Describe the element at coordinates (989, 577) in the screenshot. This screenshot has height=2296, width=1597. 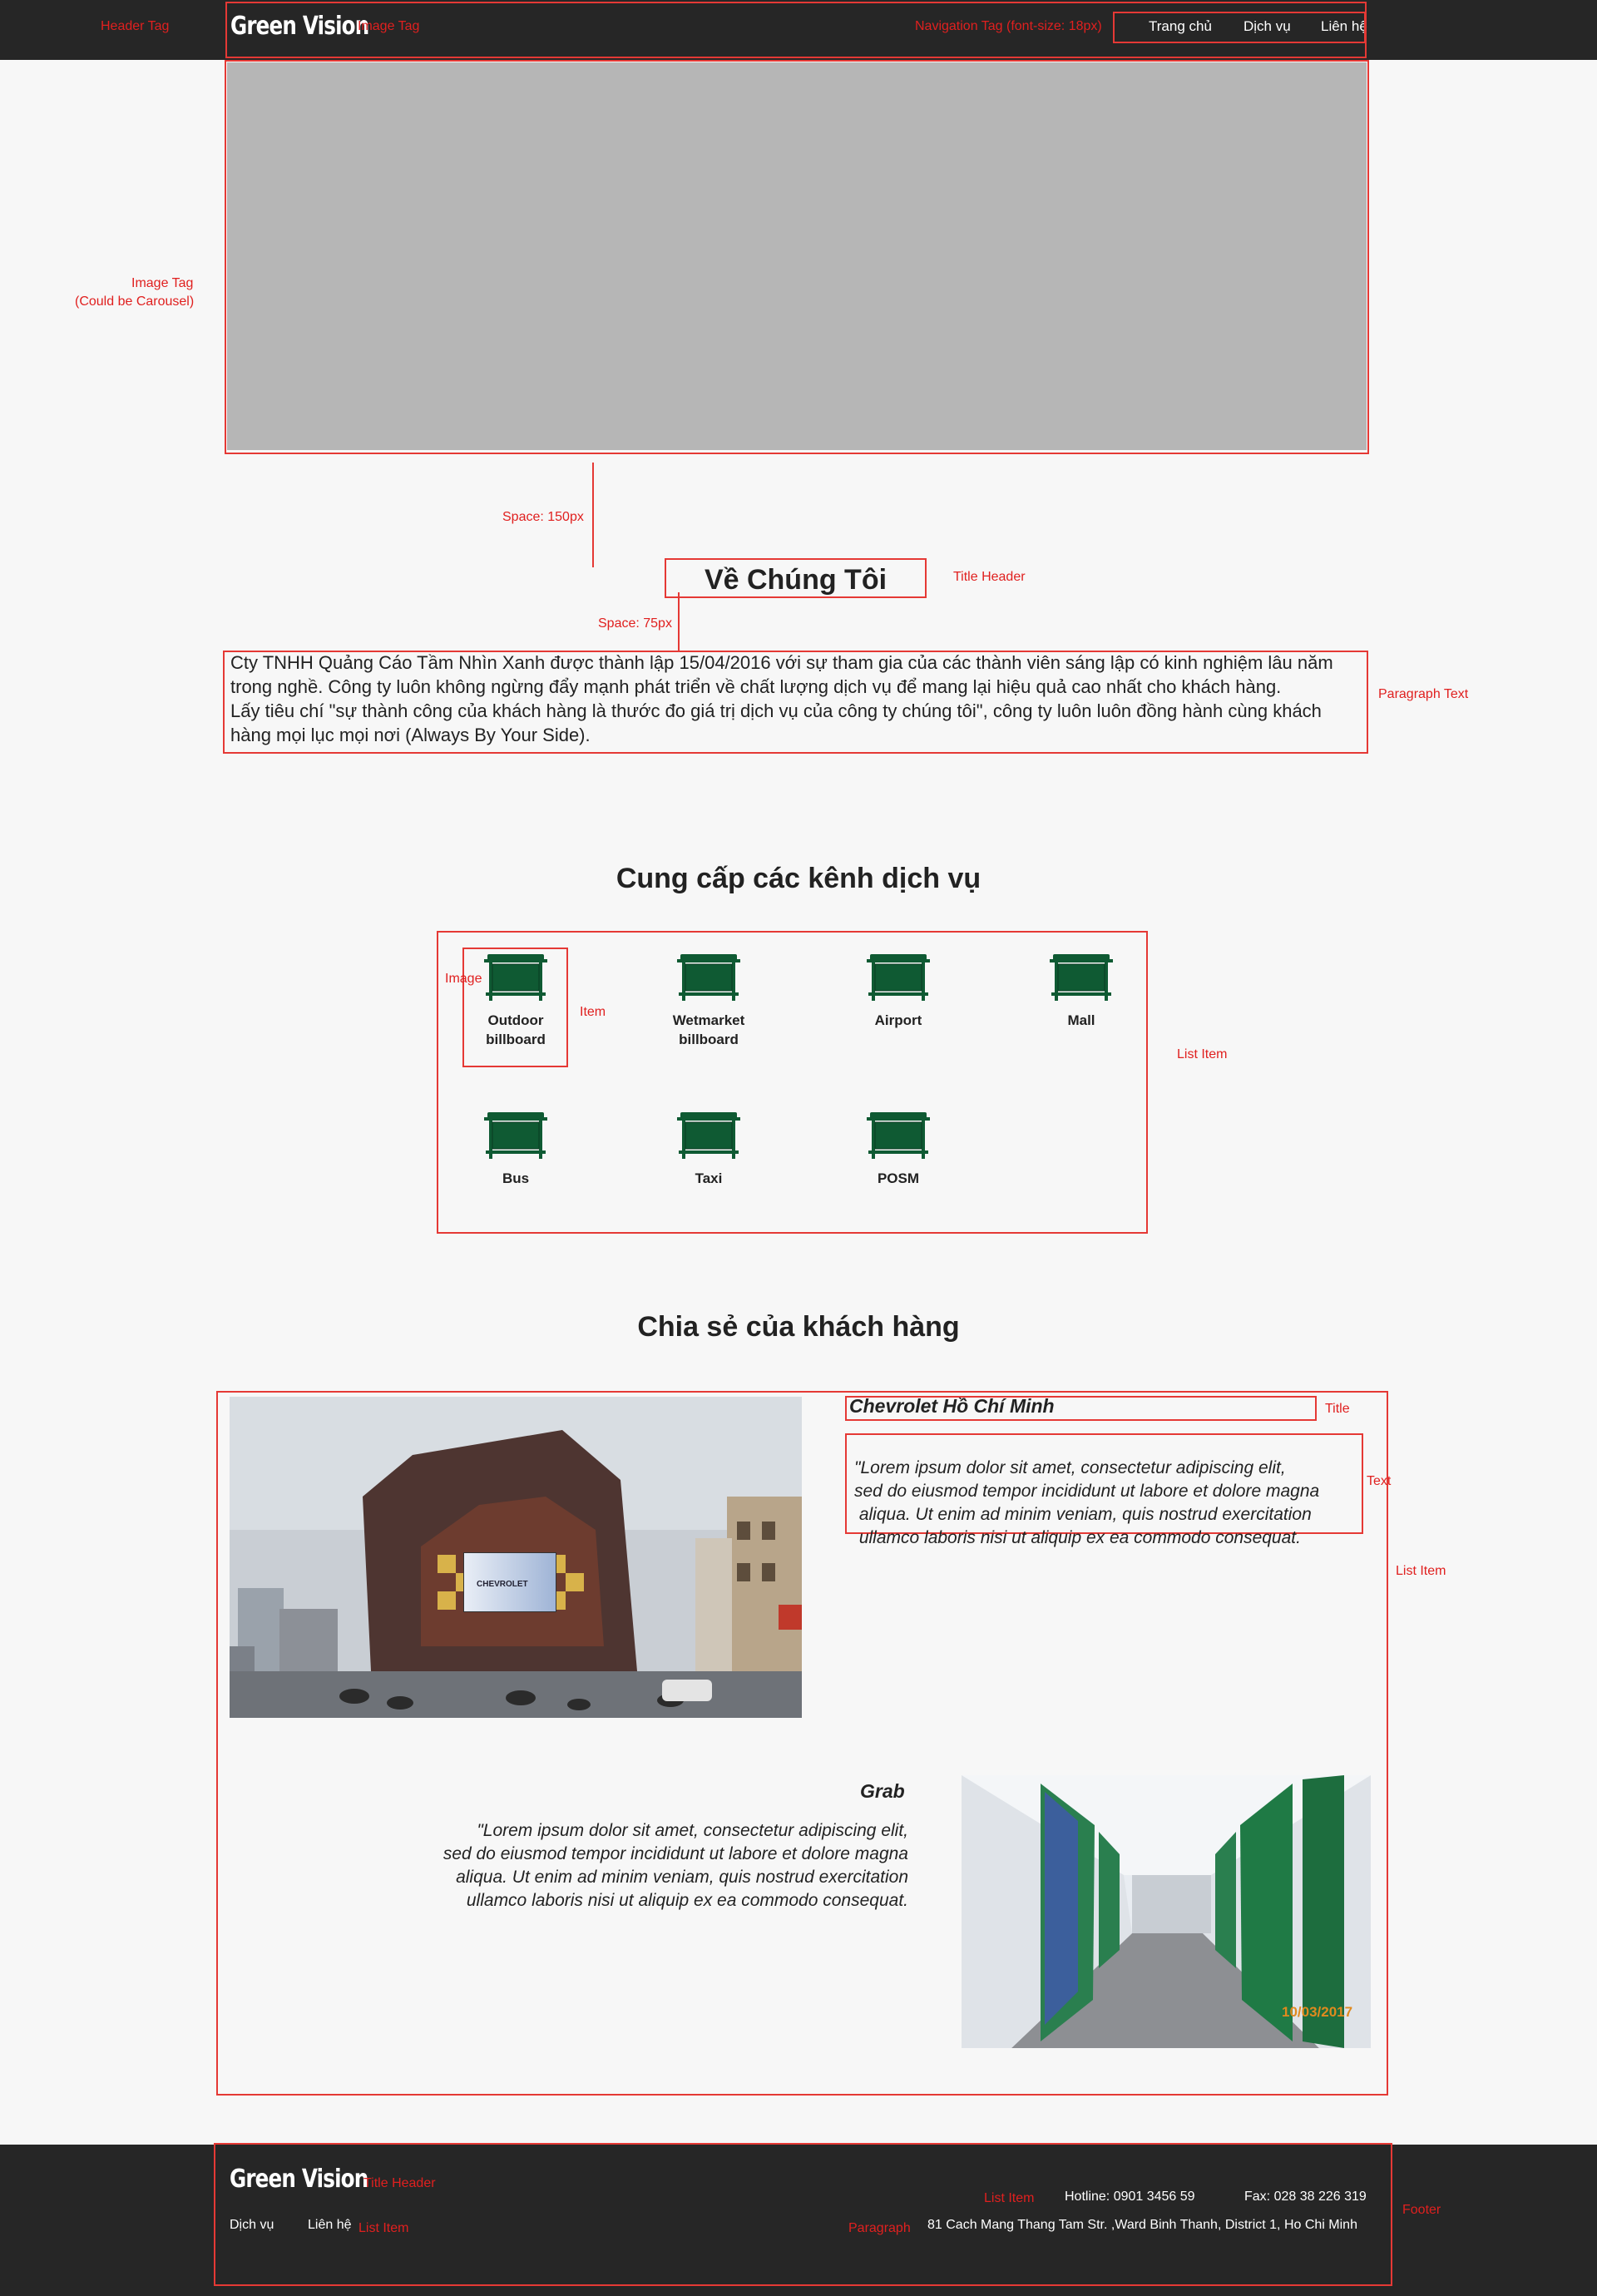
I see `annotation-title-header: Title Header` at that location.